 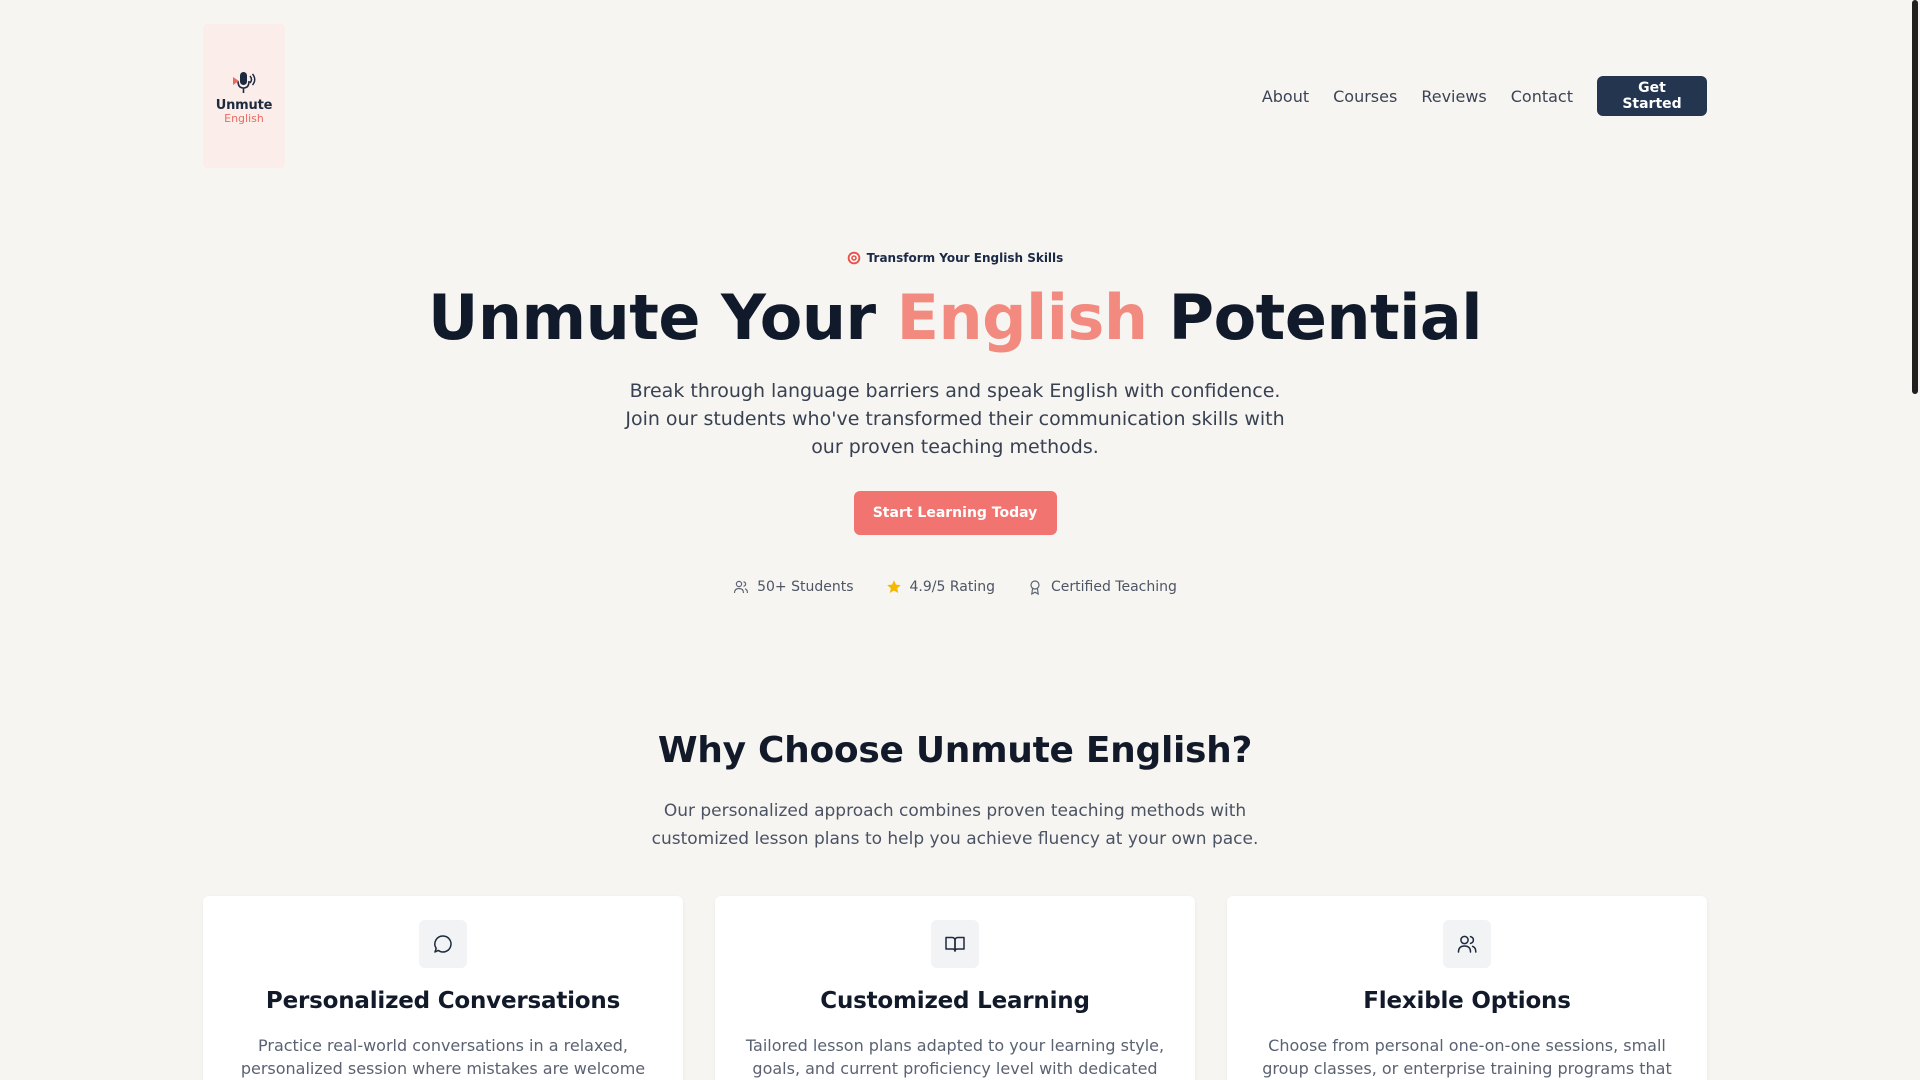 I want to click on nav-link-contact: Contact, so click(x=1542, y=96).